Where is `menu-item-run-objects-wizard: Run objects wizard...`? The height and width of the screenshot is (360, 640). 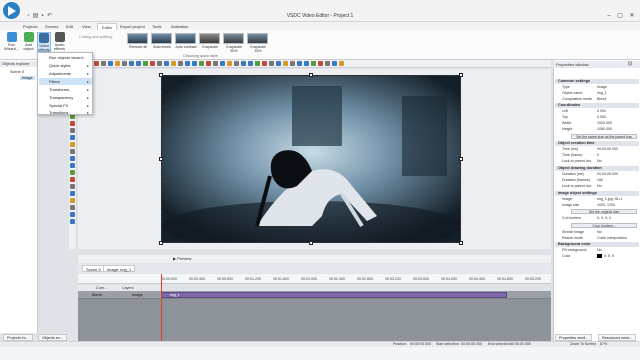 menu-item-run-objects-wizard: Run objects wizard... is located at coordinates (65, 57).